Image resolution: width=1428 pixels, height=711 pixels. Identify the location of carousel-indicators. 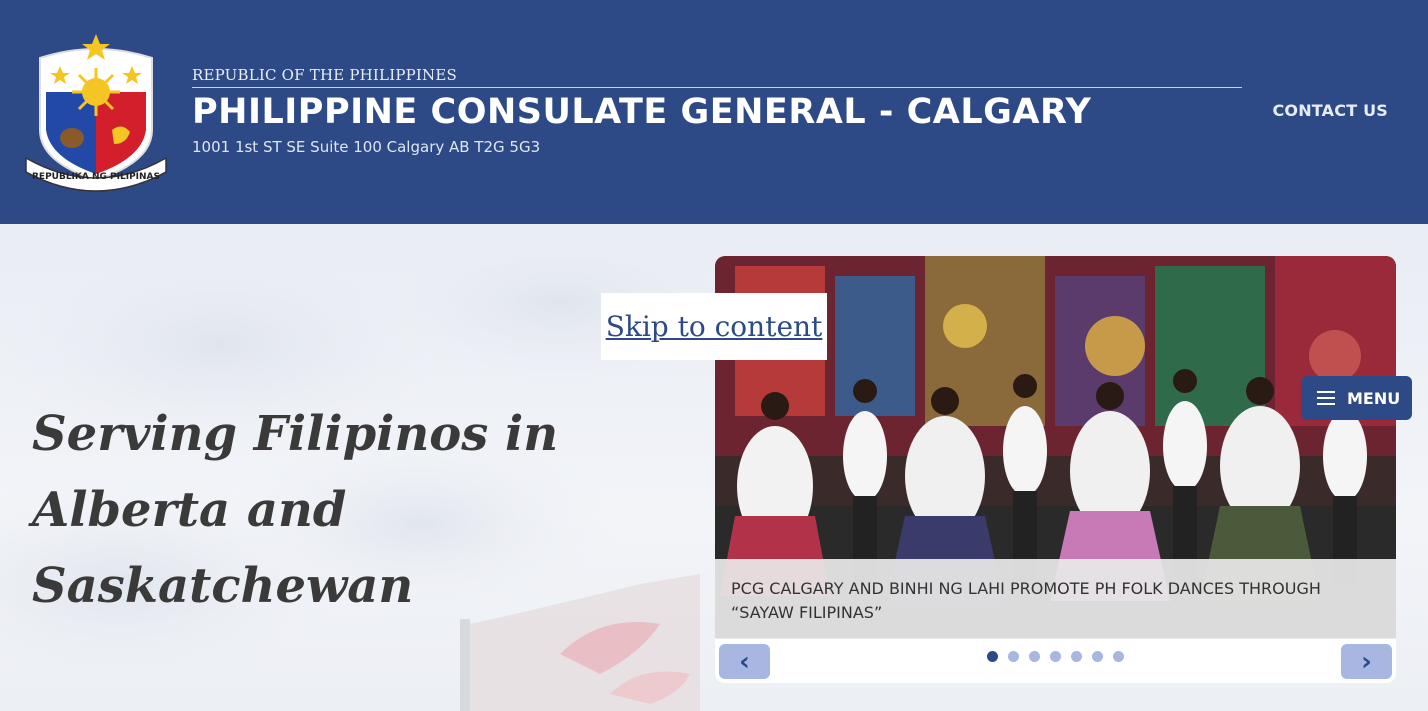
(1055, 656).